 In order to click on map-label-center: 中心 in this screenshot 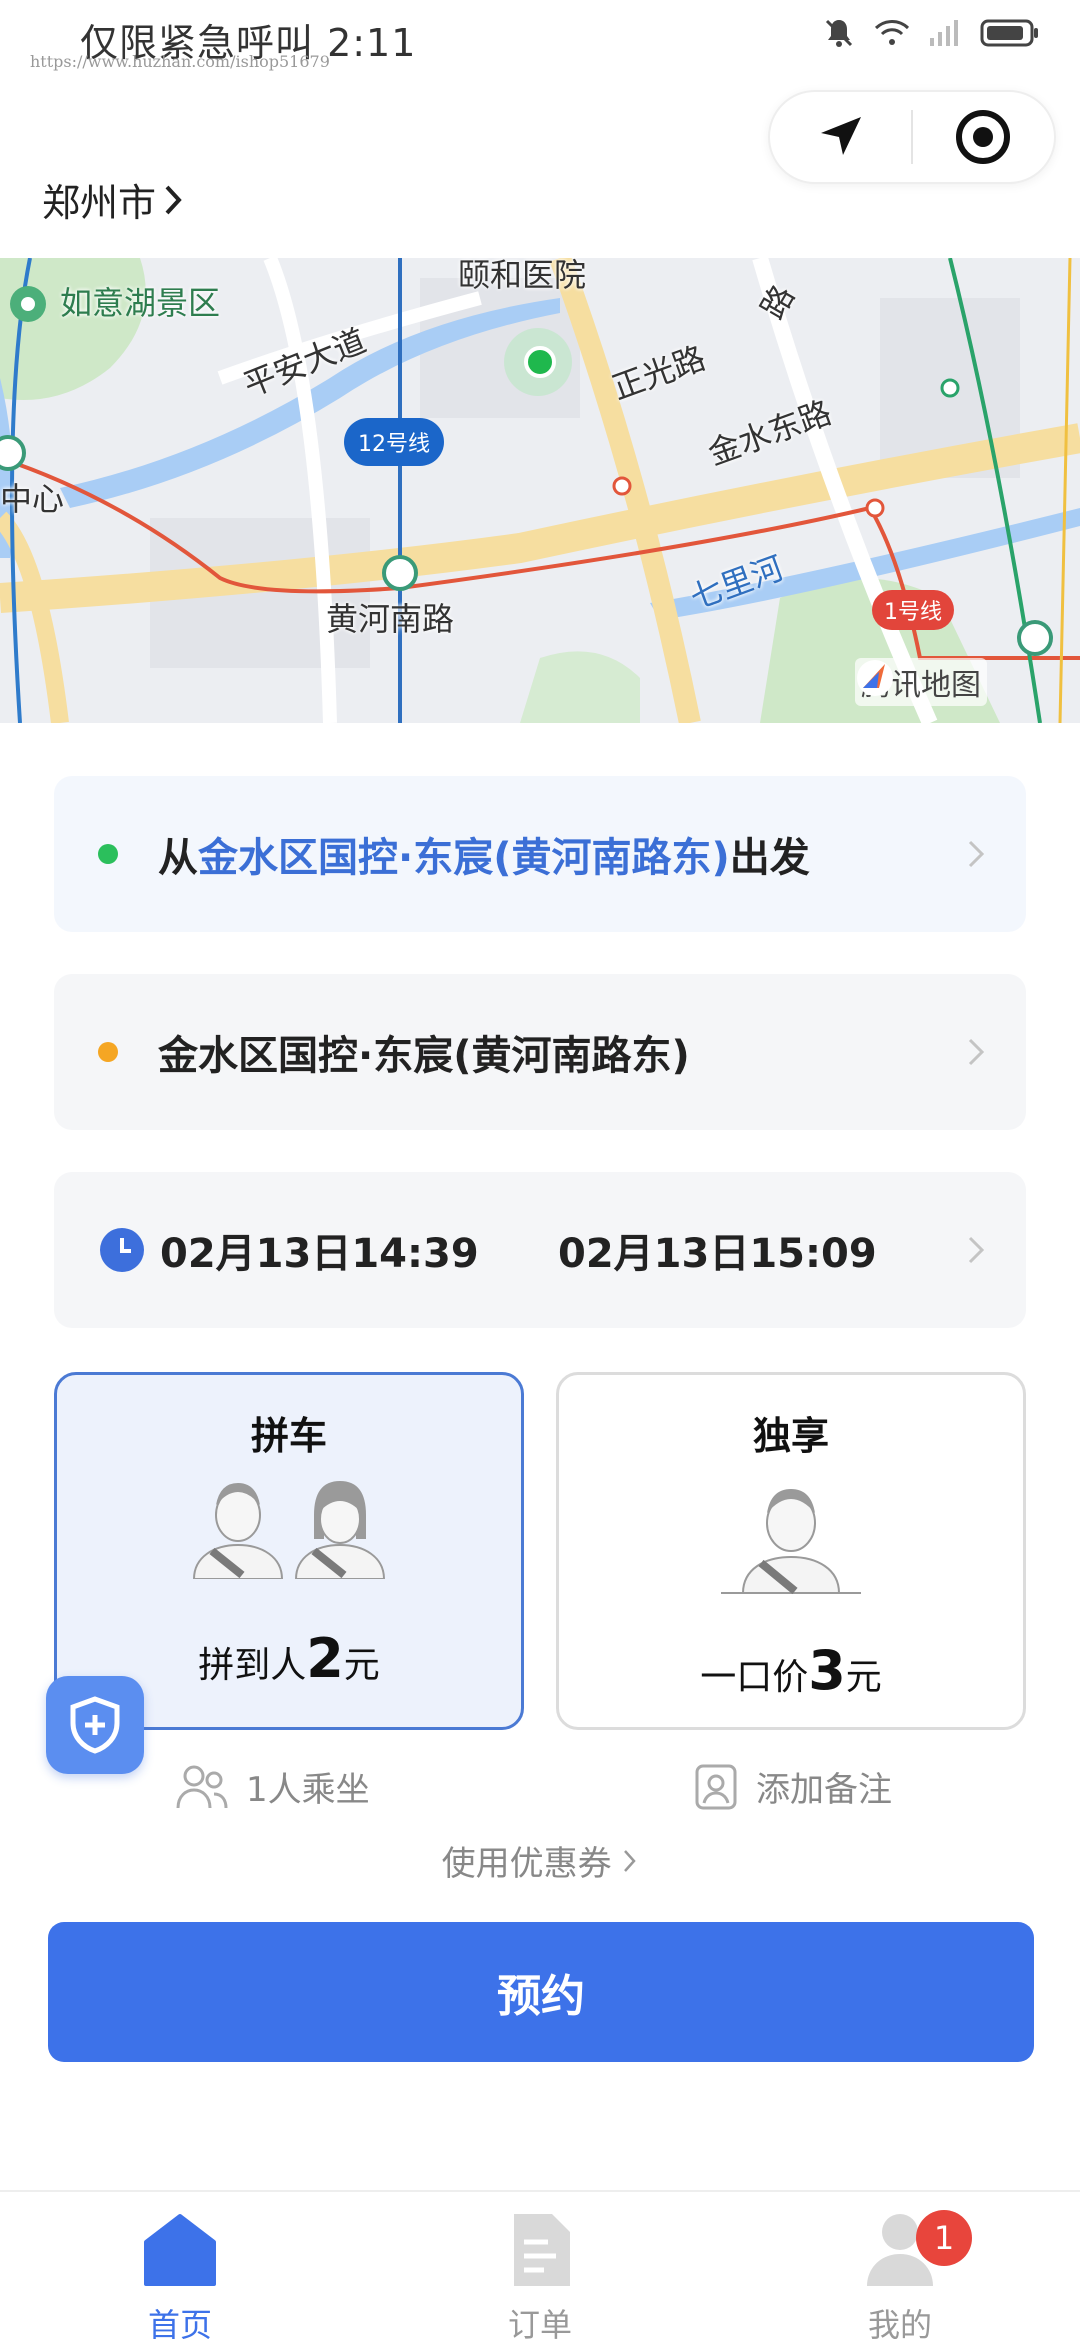, I will do `click(32, 499)`.